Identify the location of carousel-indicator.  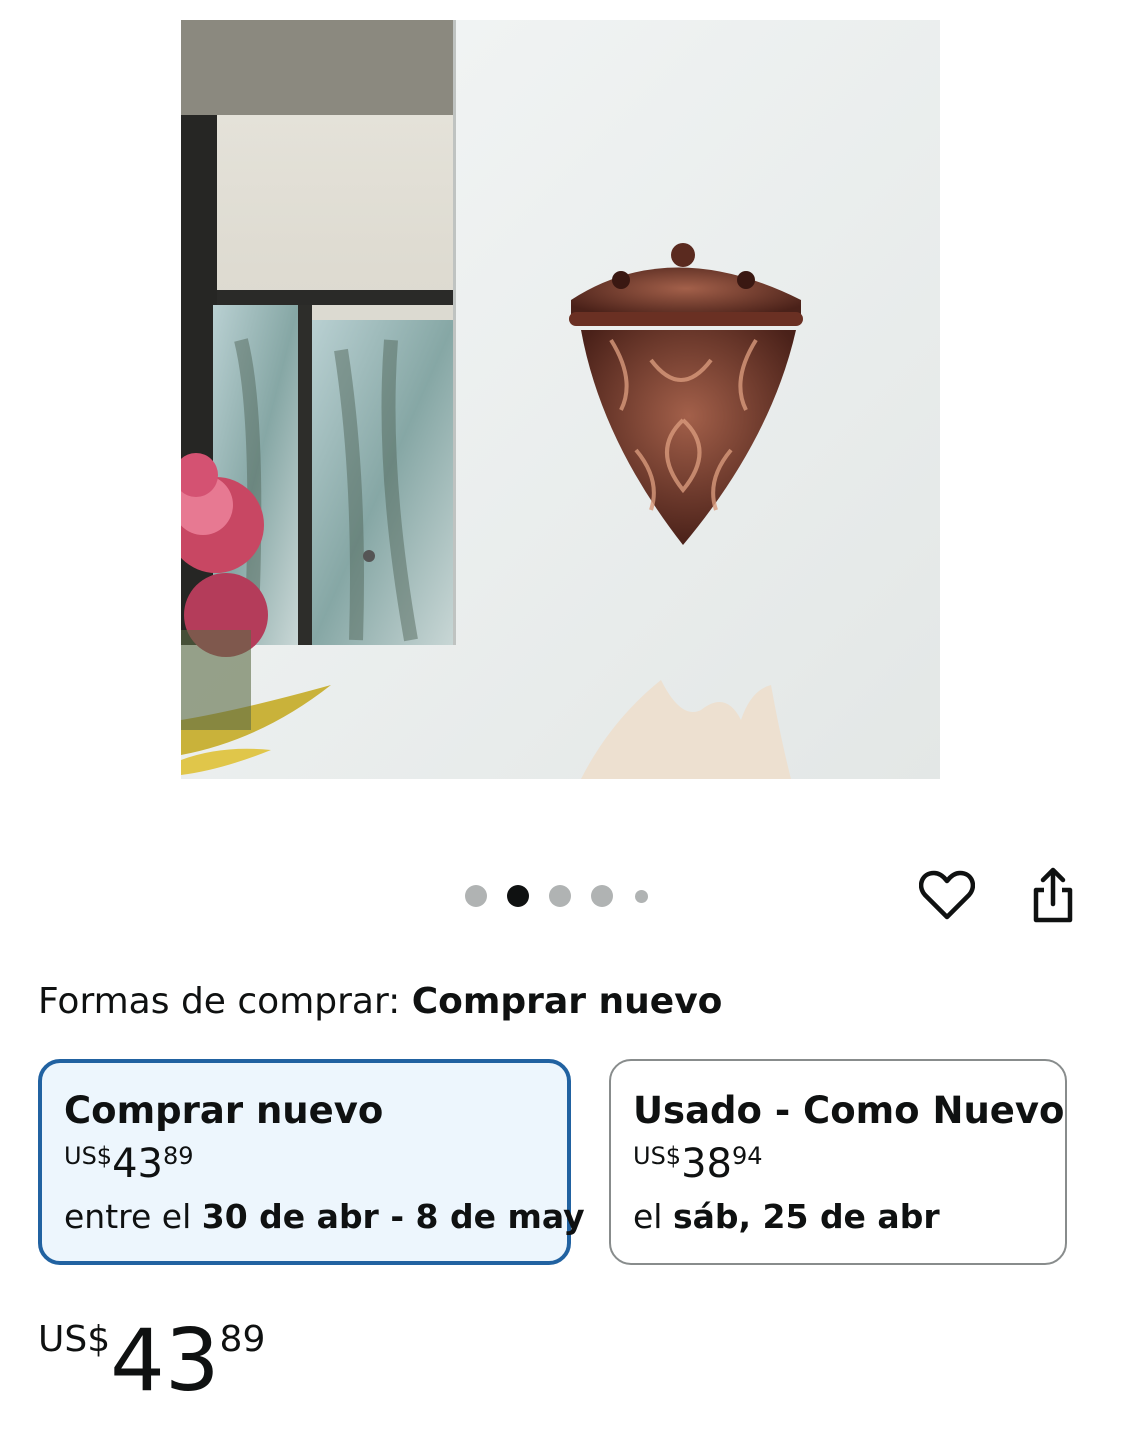
(566, 896).